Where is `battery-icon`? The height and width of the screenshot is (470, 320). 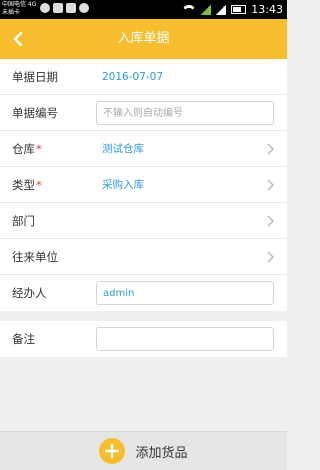
battery-icon is located at coordinates (239, 9).